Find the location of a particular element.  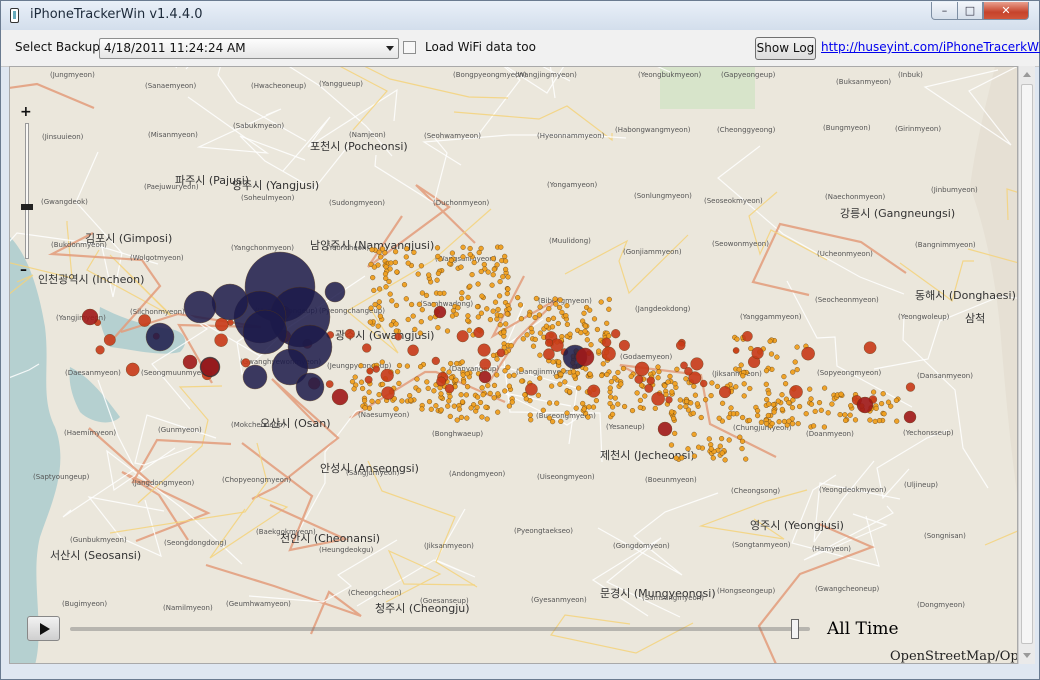

vertical-scrollbar is located at coordinates (1026, 365).